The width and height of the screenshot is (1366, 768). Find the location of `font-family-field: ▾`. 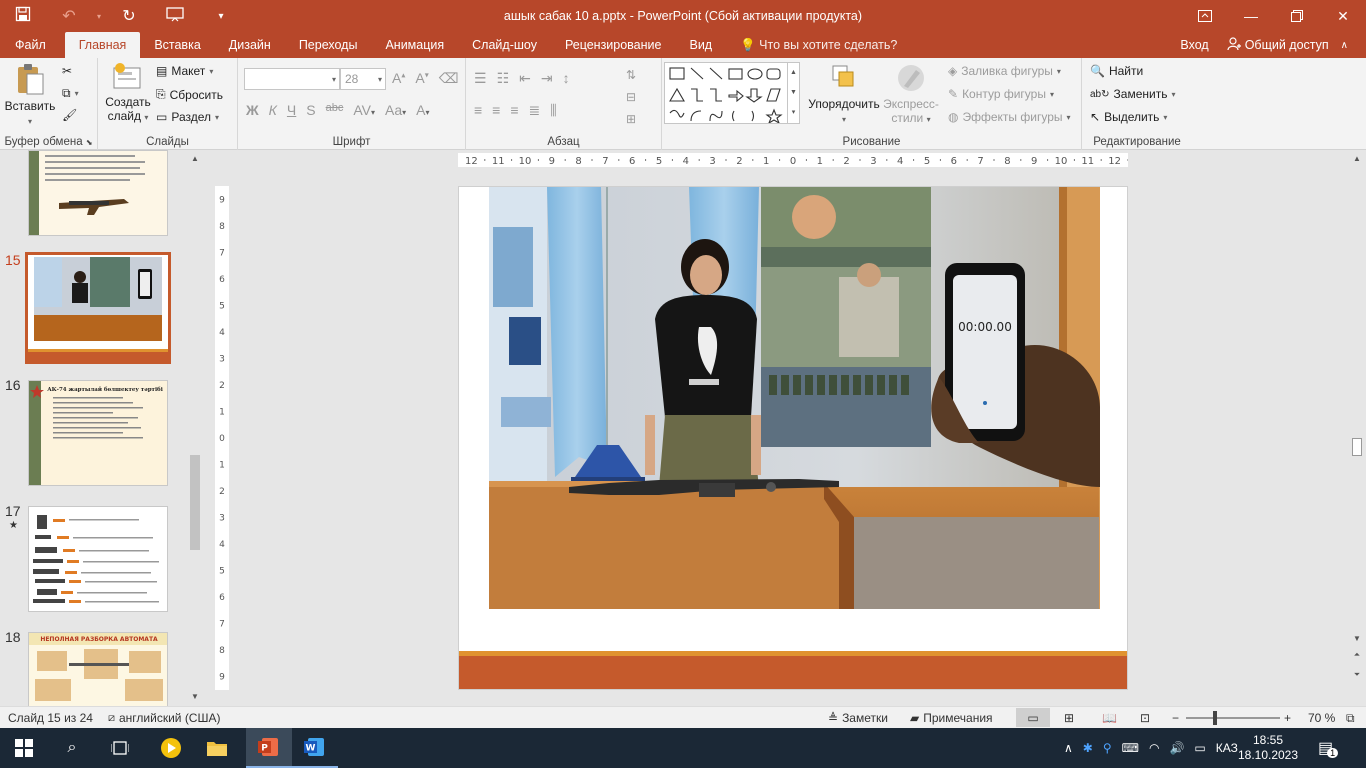

font-family-field: ▾ is located at coordinates (292, 79).